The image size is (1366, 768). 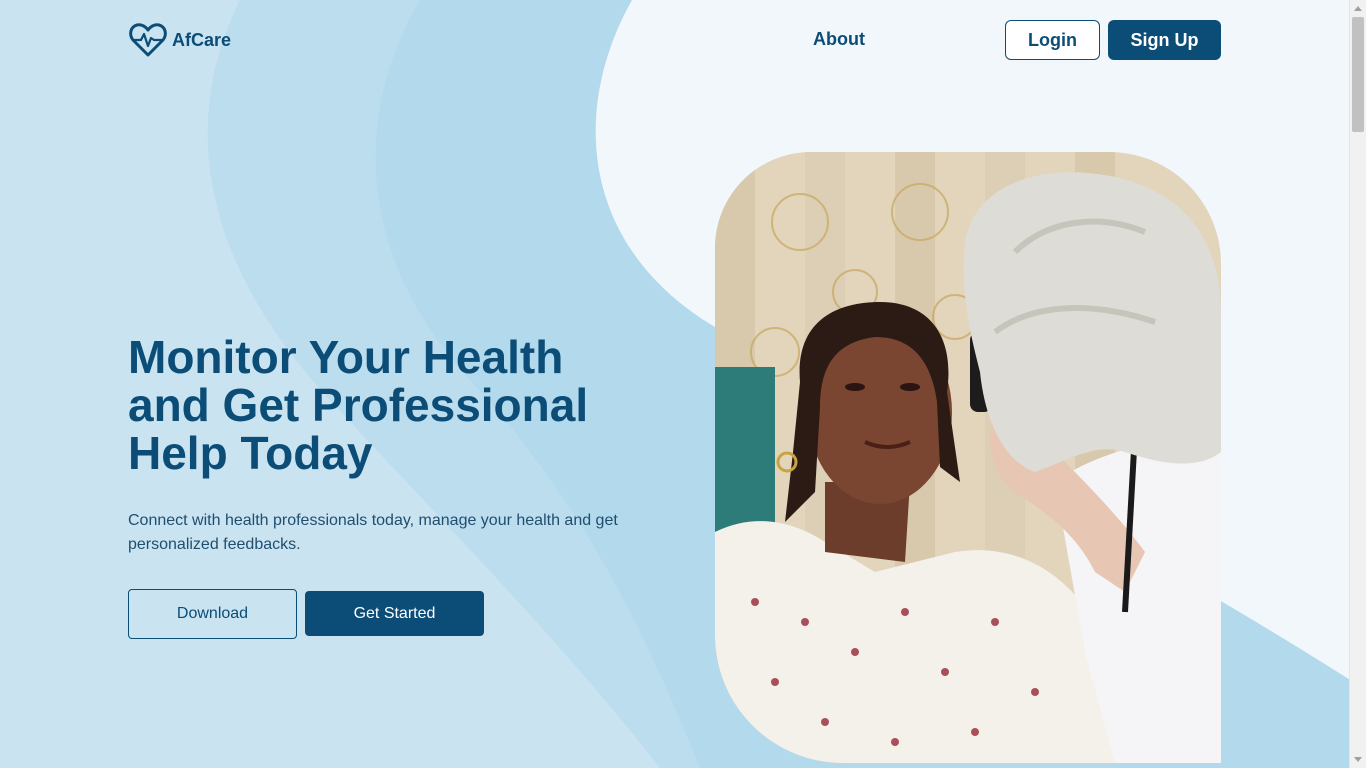 I want to click on hero-title-line: and Get Professional, so click(x=358, y=405).